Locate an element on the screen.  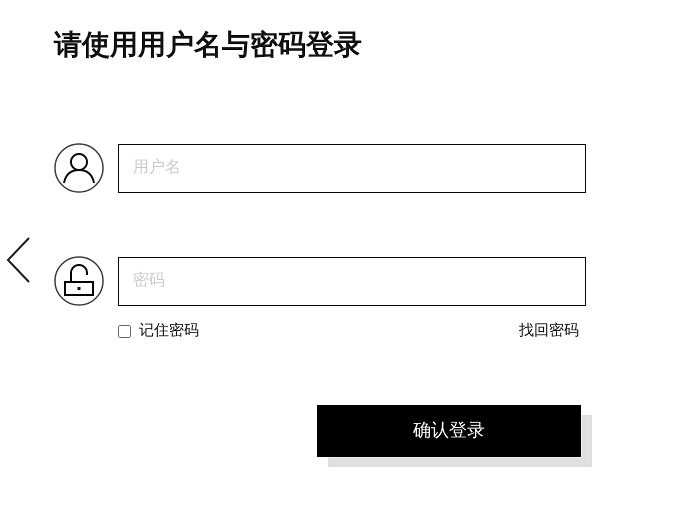
login-title: 请使用用户名与密码登录 is located at coordinates (208, 45).